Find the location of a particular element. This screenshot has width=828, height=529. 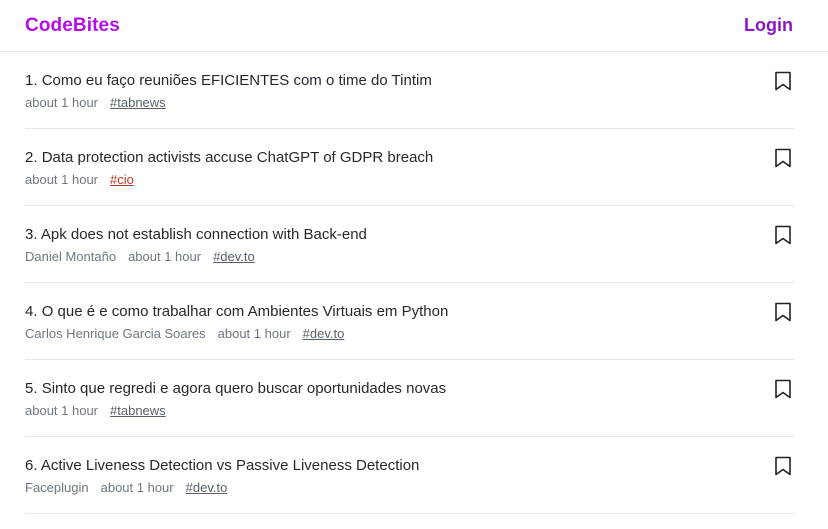

login-button: Login is located at coordinates (768, 25).